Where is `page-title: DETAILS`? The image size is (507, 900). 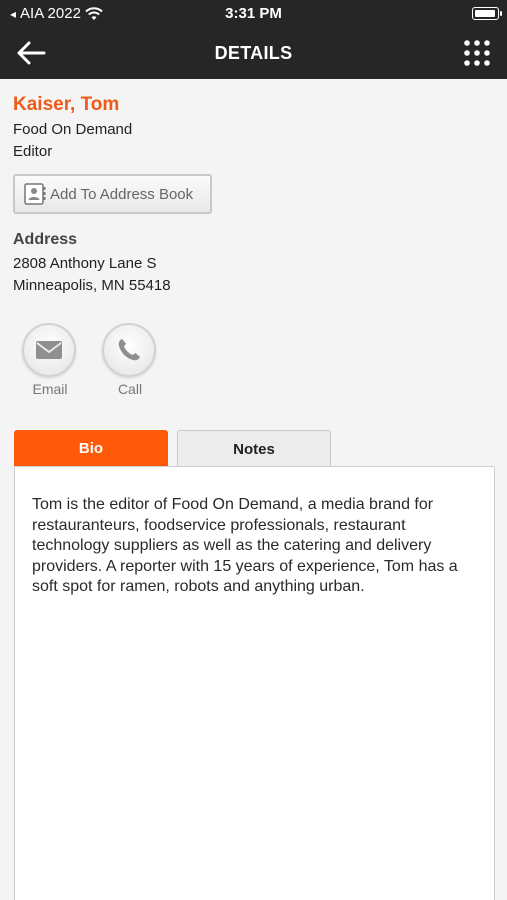
page-title: DETAILS is located at coordinates (253, 53).